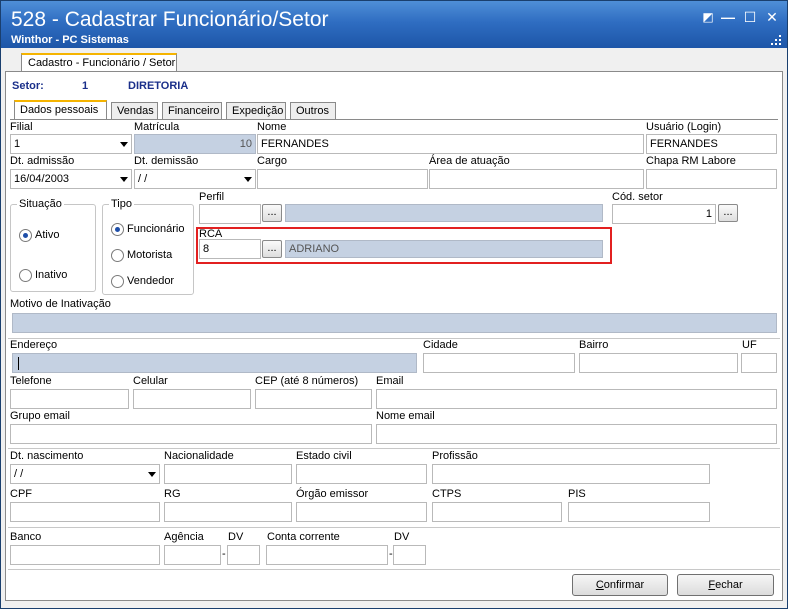  I want to click on area-atuacao-field, so click(536, 179).